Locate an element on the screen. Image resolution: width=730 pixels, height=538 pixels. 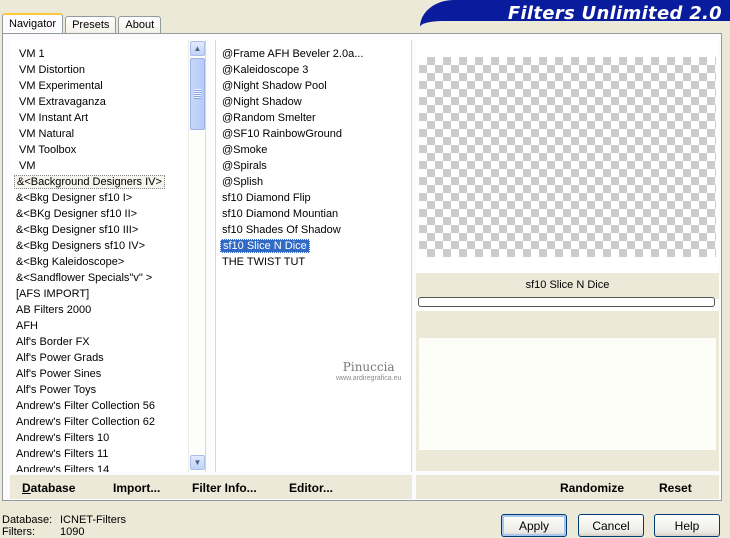
database-status-label: Database: is located at coordinates (27, 520).